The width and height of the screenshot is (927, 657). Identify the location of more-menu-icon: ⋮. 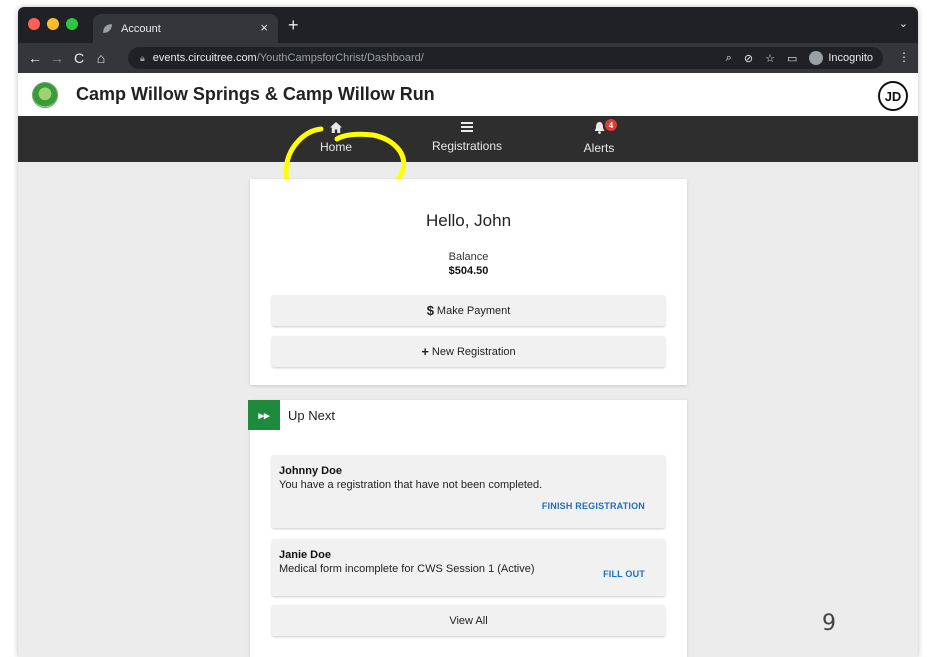
(904, 57).